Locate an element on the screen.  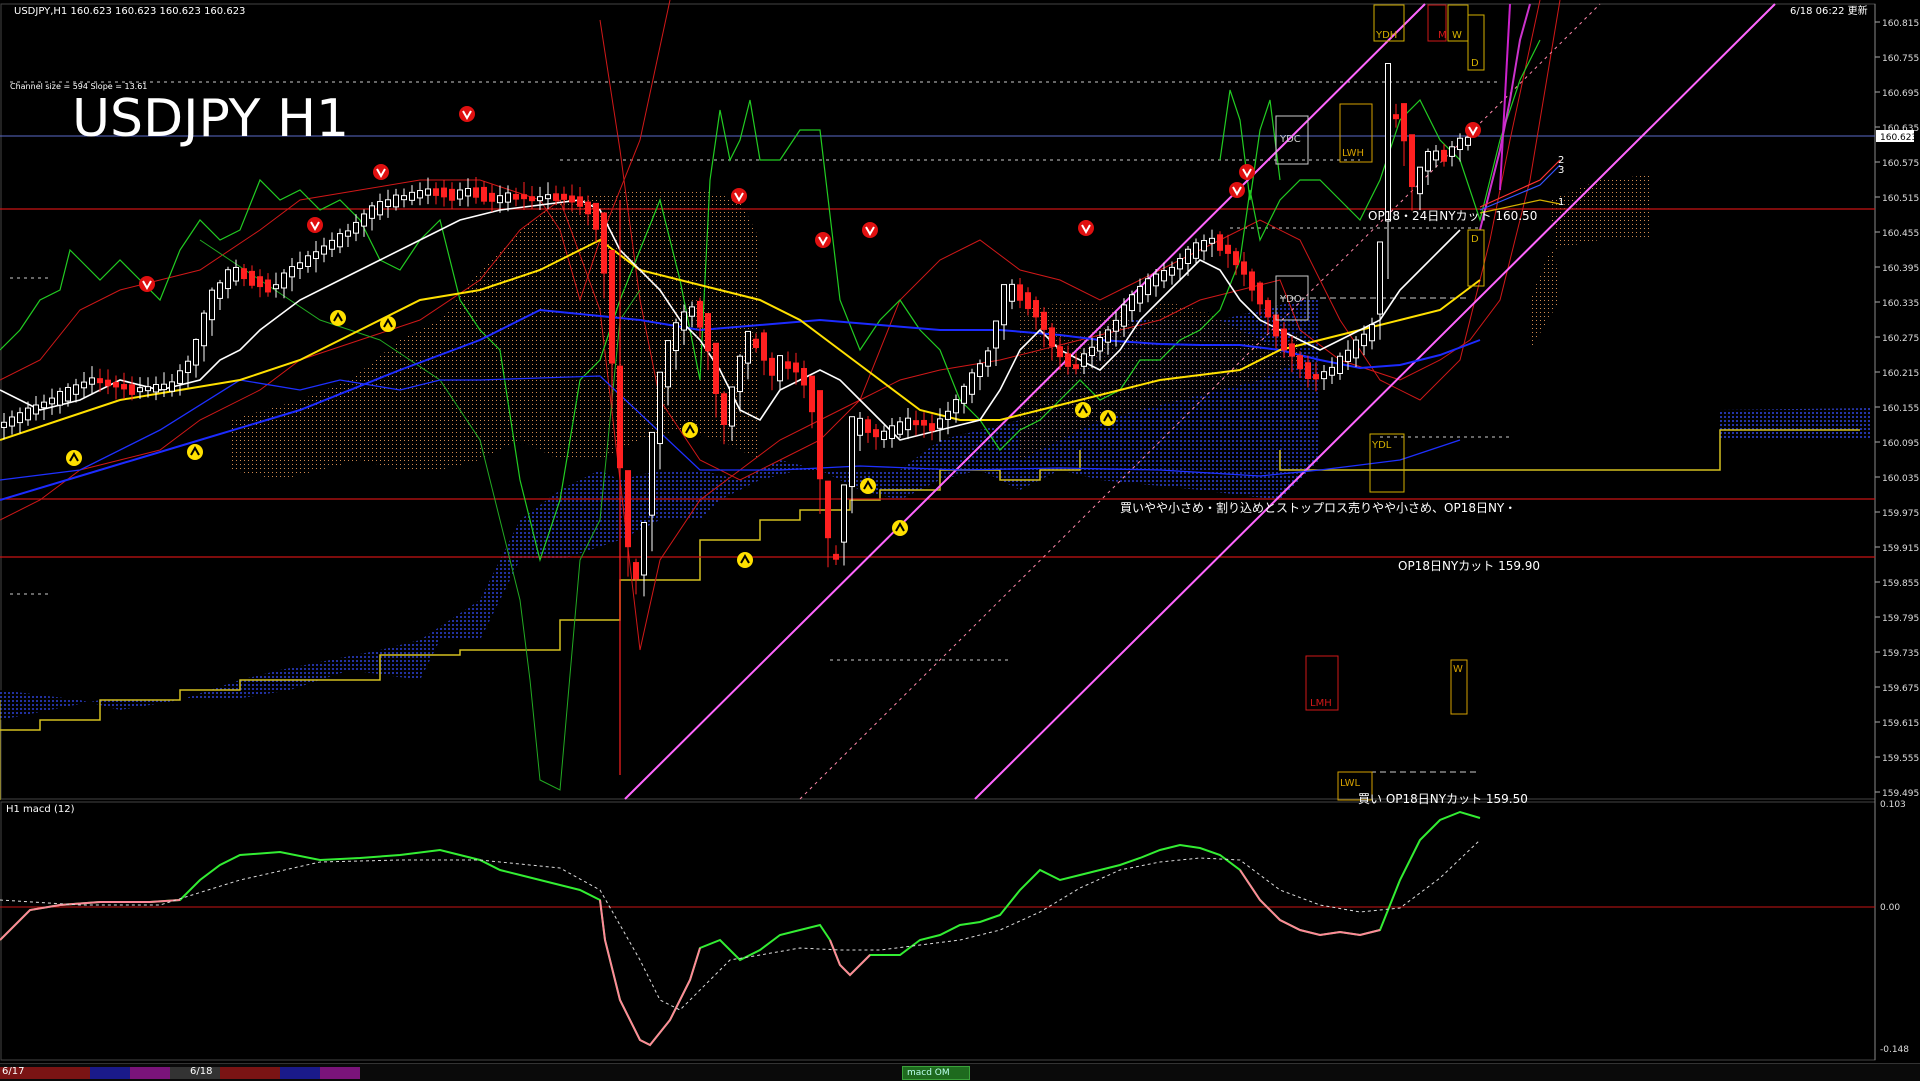
macd-label: H1 macd (12) is located at coordinates (40, 809).